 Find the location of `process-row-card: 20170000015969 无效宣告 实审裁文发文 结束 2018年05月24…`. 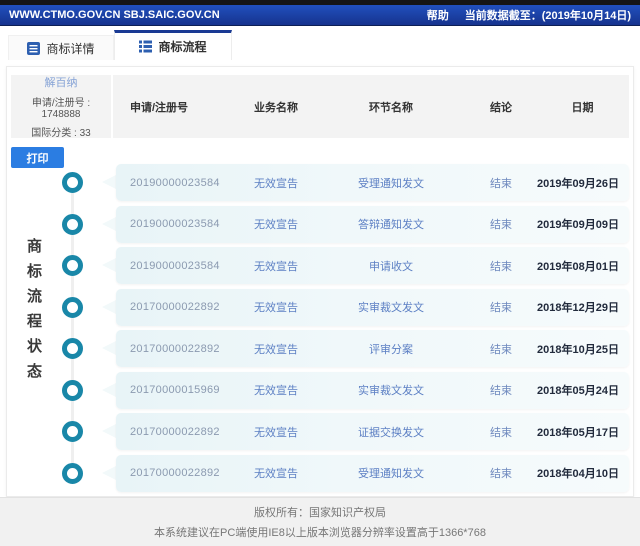

process-row-card: 20170000015969 无效宣告 实审裁文发文 结束 2018年05月24… is located at coordinates (372, 390).